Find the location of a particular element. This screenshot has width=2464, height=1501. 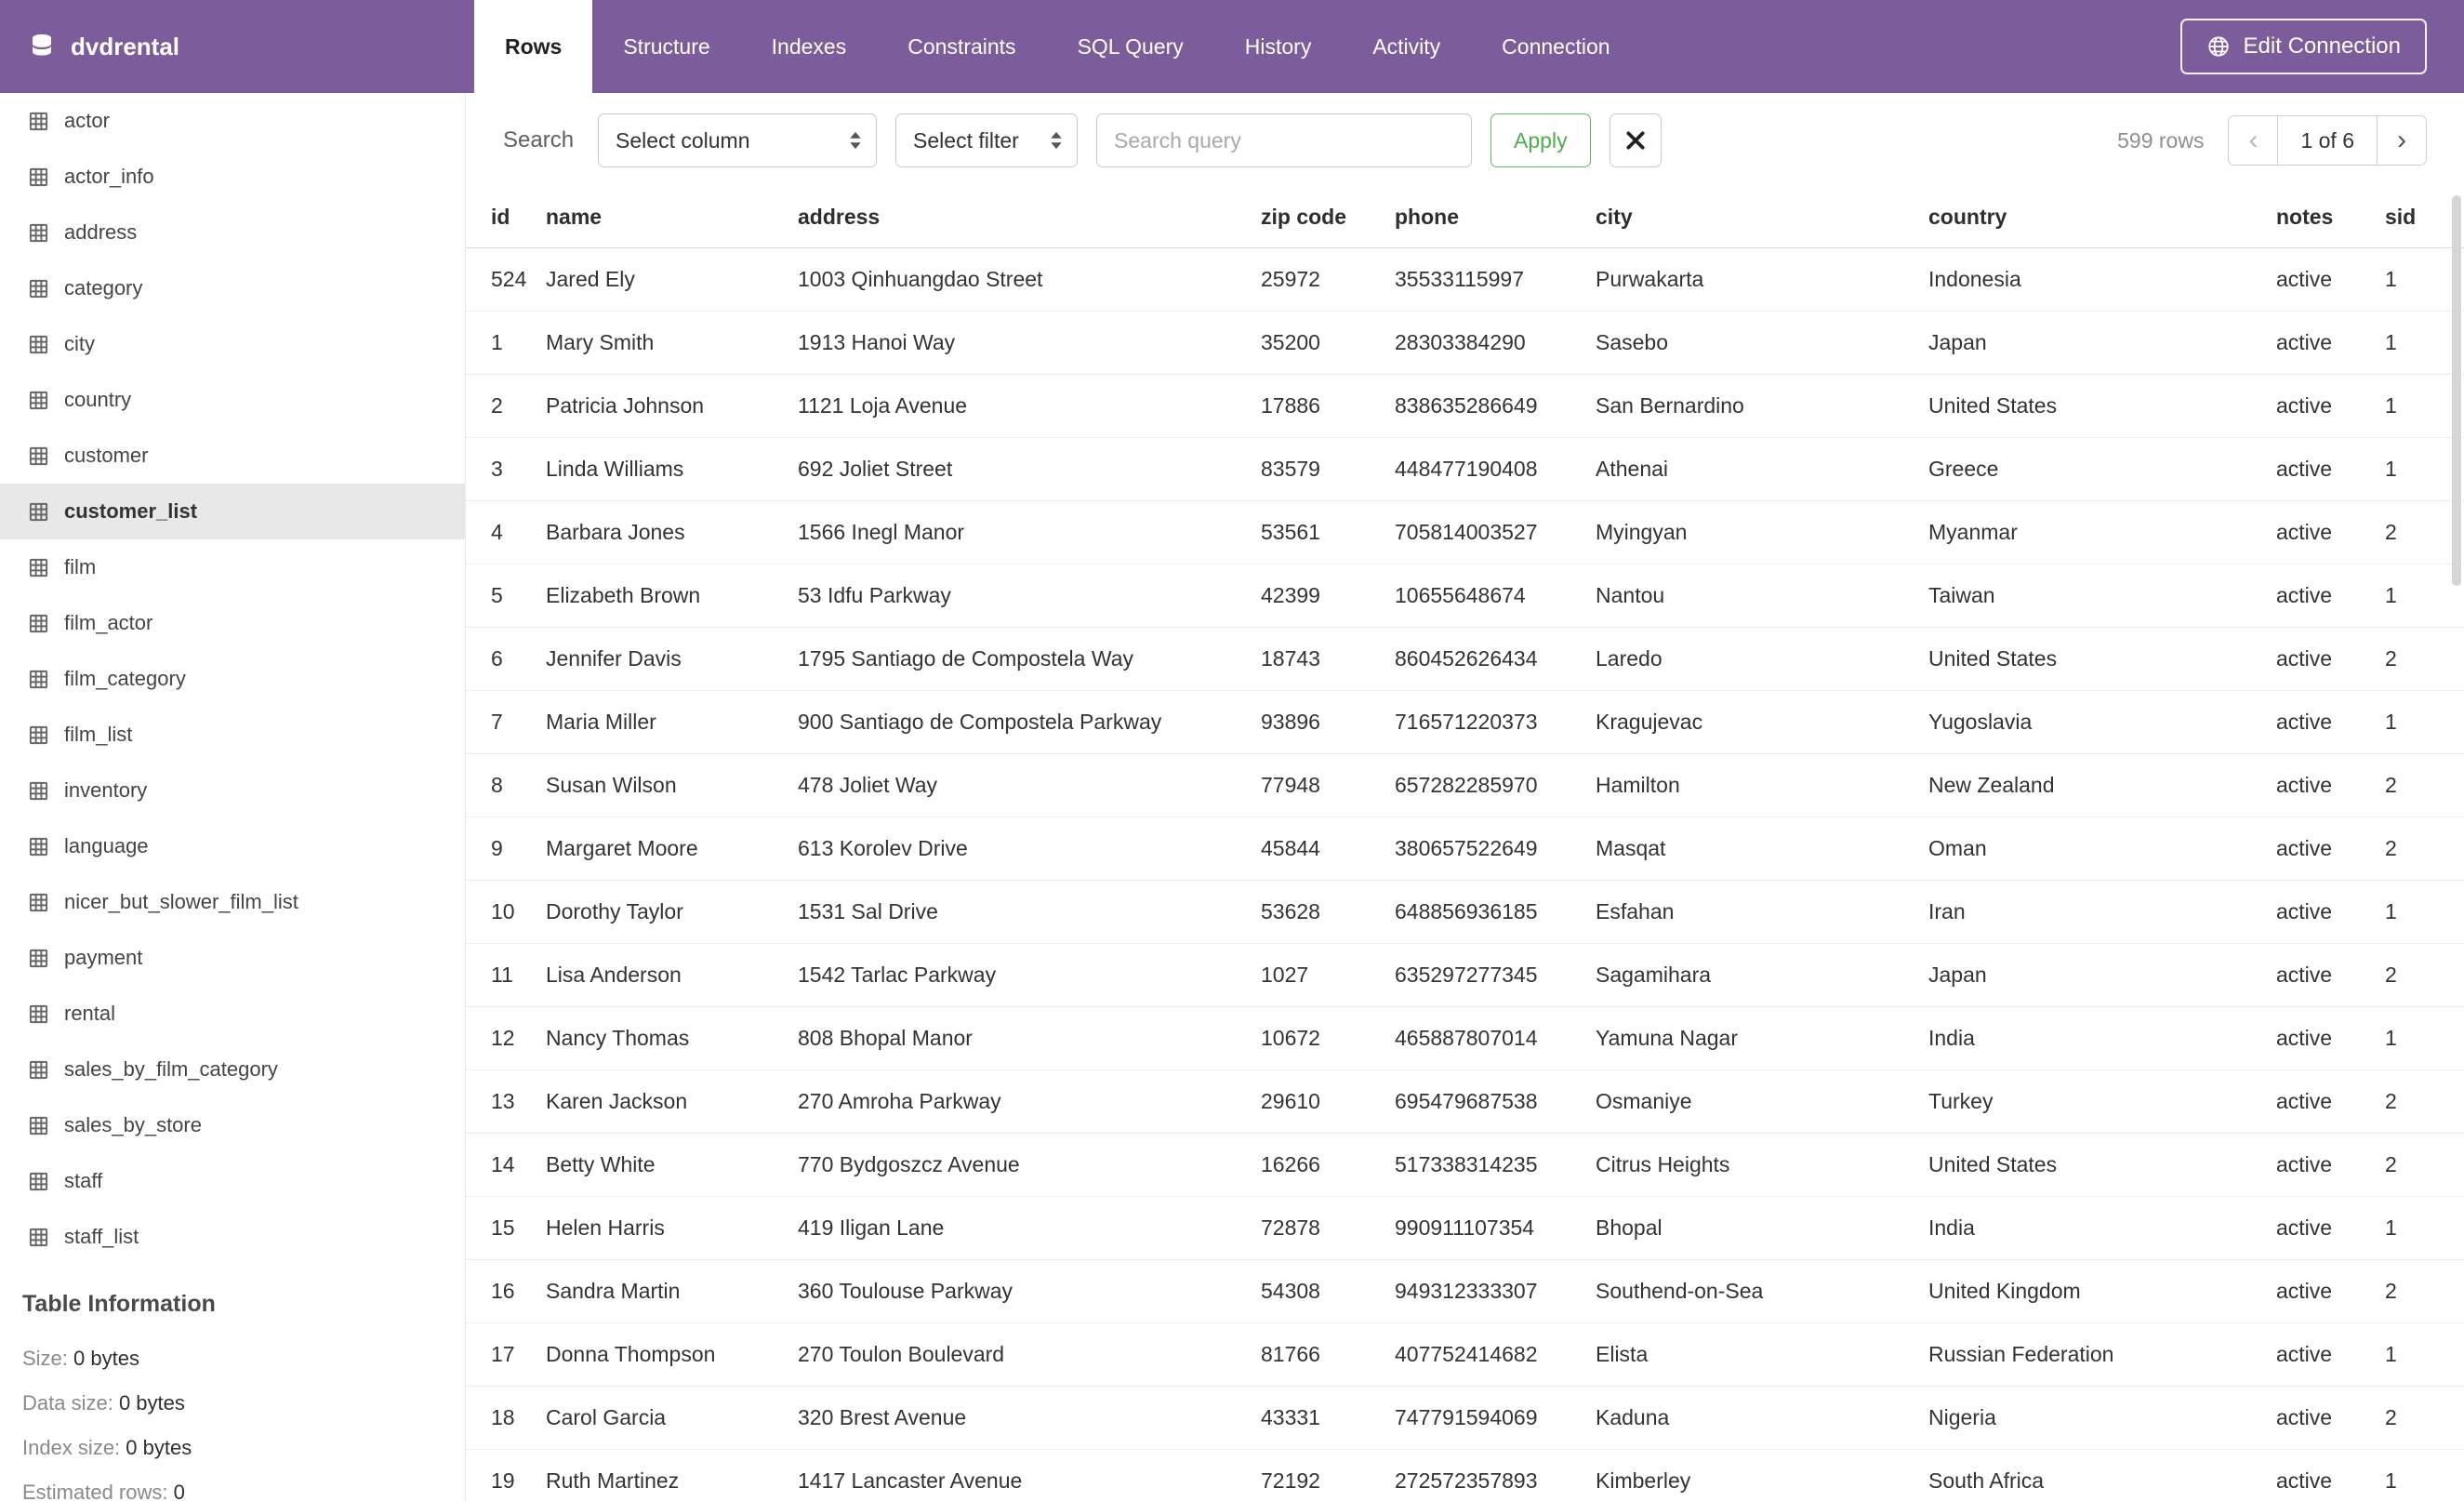

tab-indexes: Indexes is located at coordinates (809, 46).